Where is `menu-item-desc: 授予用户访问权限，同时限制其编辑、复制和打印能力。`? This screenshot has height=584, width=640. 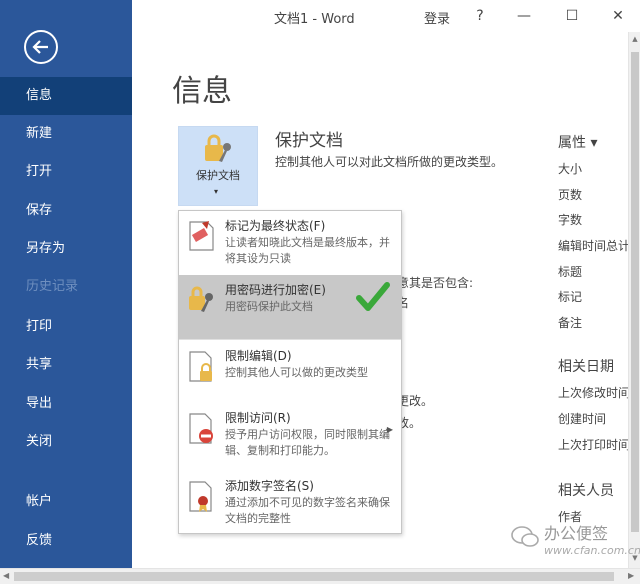
menu-item-desc: 授予用户访问权限，同时限制其编辑、复制和打印能力。 is located at coordinates (307, 442).